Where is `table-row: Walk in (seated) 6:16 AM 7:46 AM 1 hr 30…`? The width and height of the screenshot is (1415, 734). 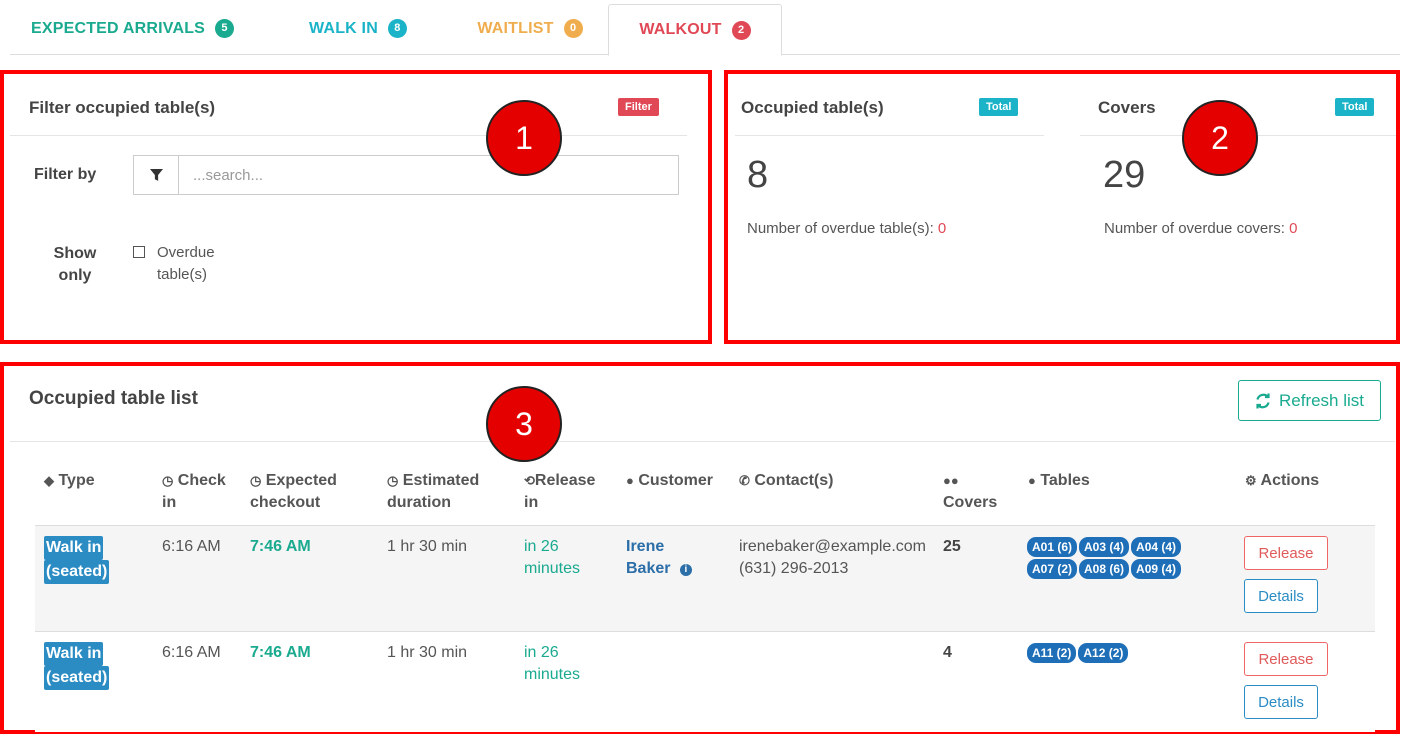
table-row: Walk in (seated) 6:16 AM 7:46 AM 1 hr 30… is located at coordinates (705, 578).